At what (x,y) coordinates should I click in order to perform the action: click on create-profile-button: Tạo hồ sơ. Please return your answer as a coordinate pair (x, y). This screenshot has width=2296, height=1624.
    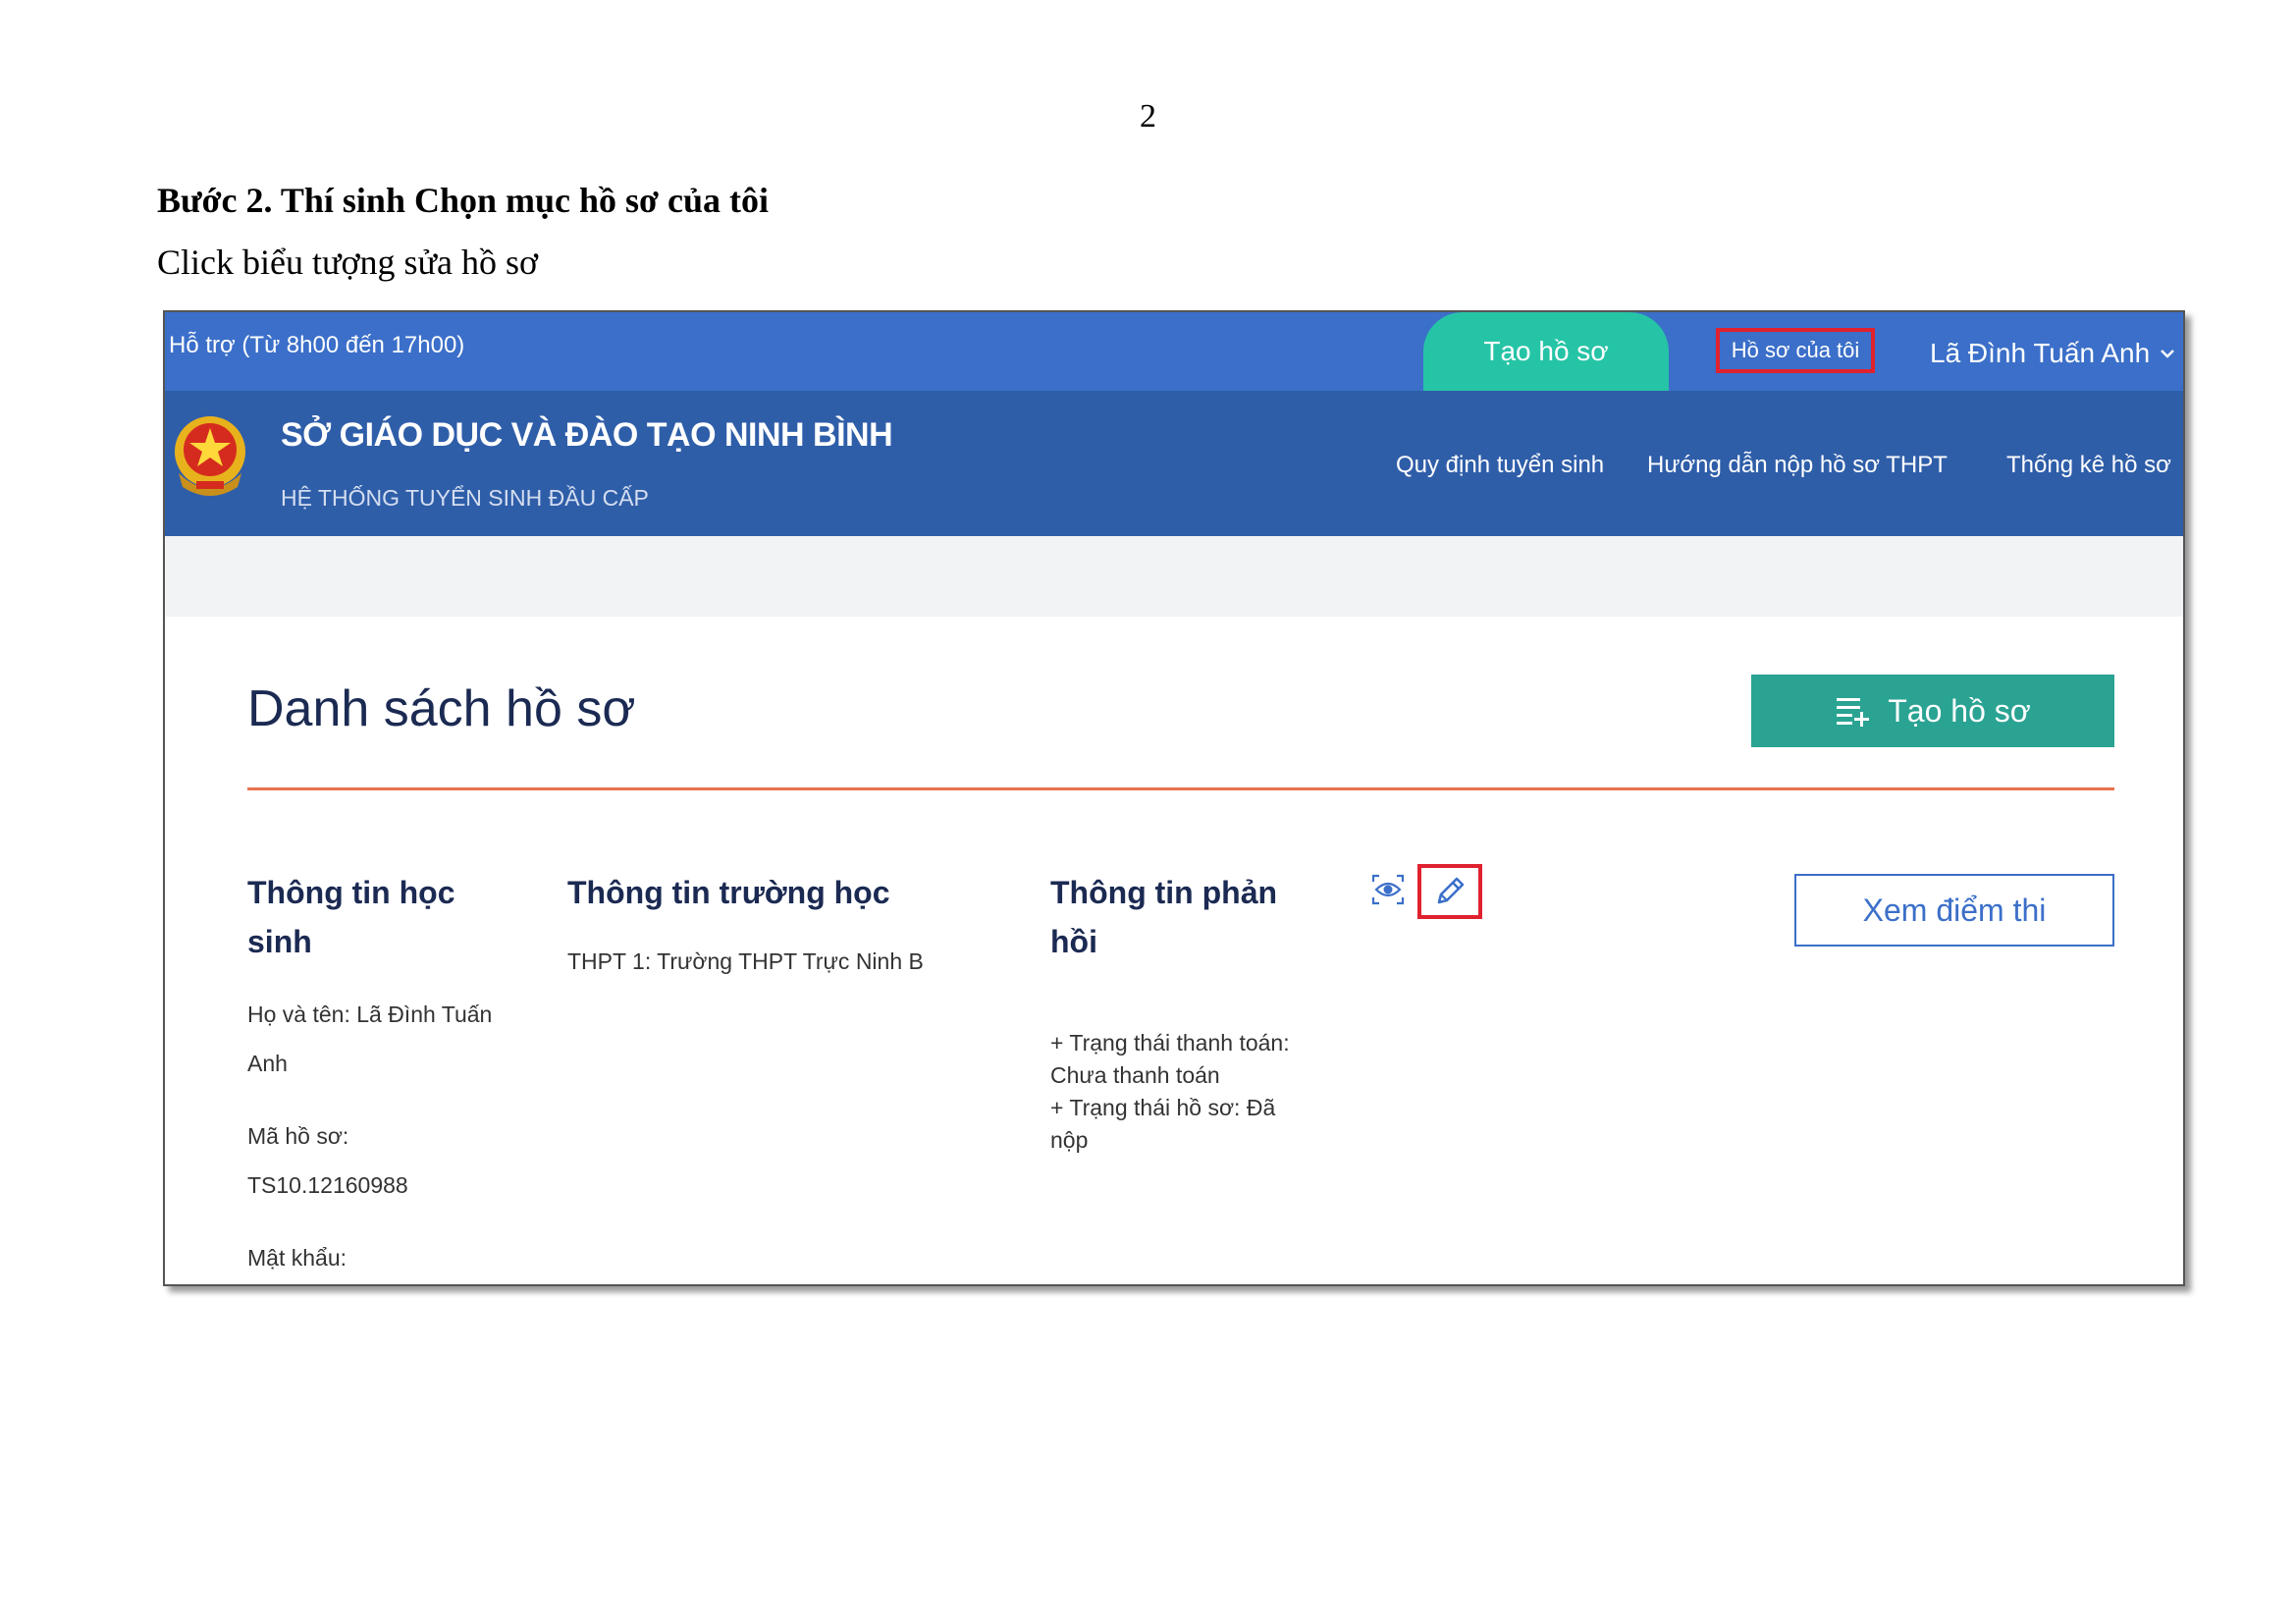
    Looking at the image, I should click on (1932, 711).